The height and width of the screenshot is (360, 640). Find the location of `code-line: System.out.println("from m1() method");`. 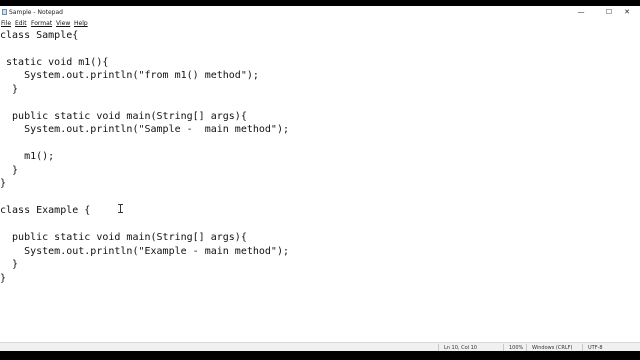

code-line: System.out.println("from m1() method"); is located at coordinates (129, 75).